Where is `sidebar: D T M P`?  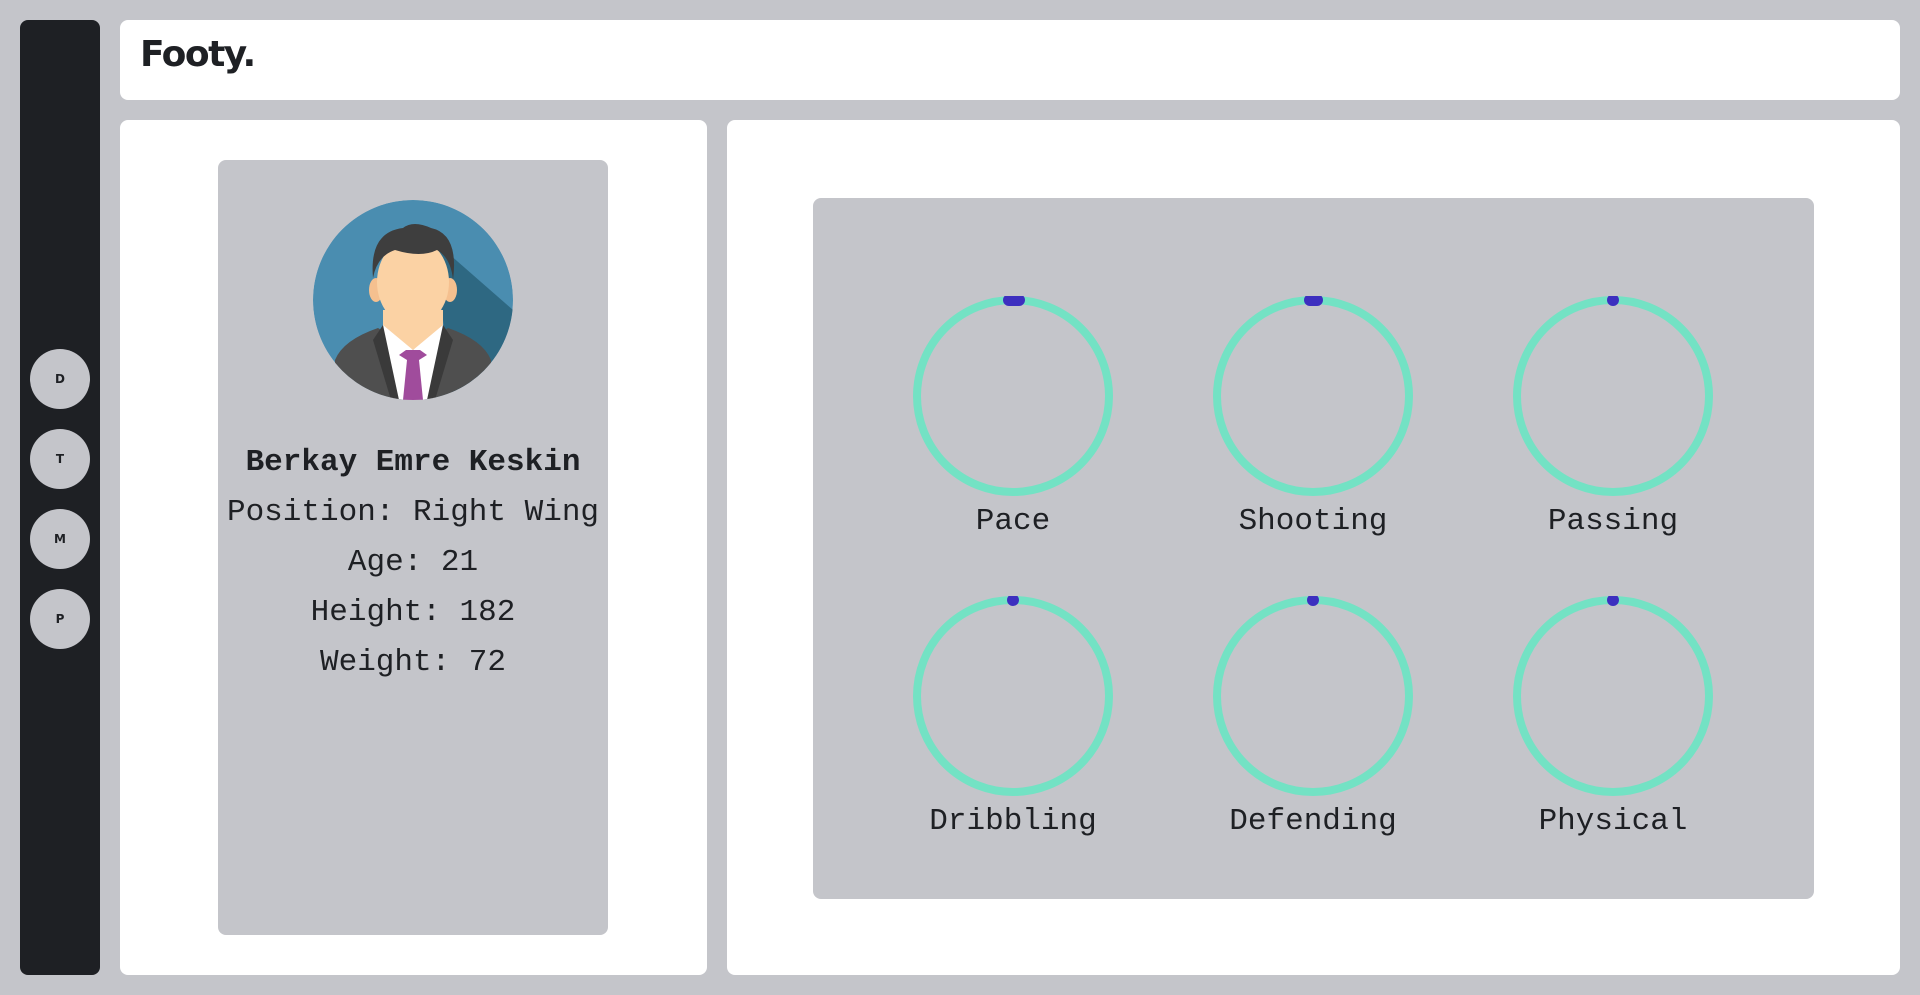
sidebar: D T M P is located at coordinates (60, 497).